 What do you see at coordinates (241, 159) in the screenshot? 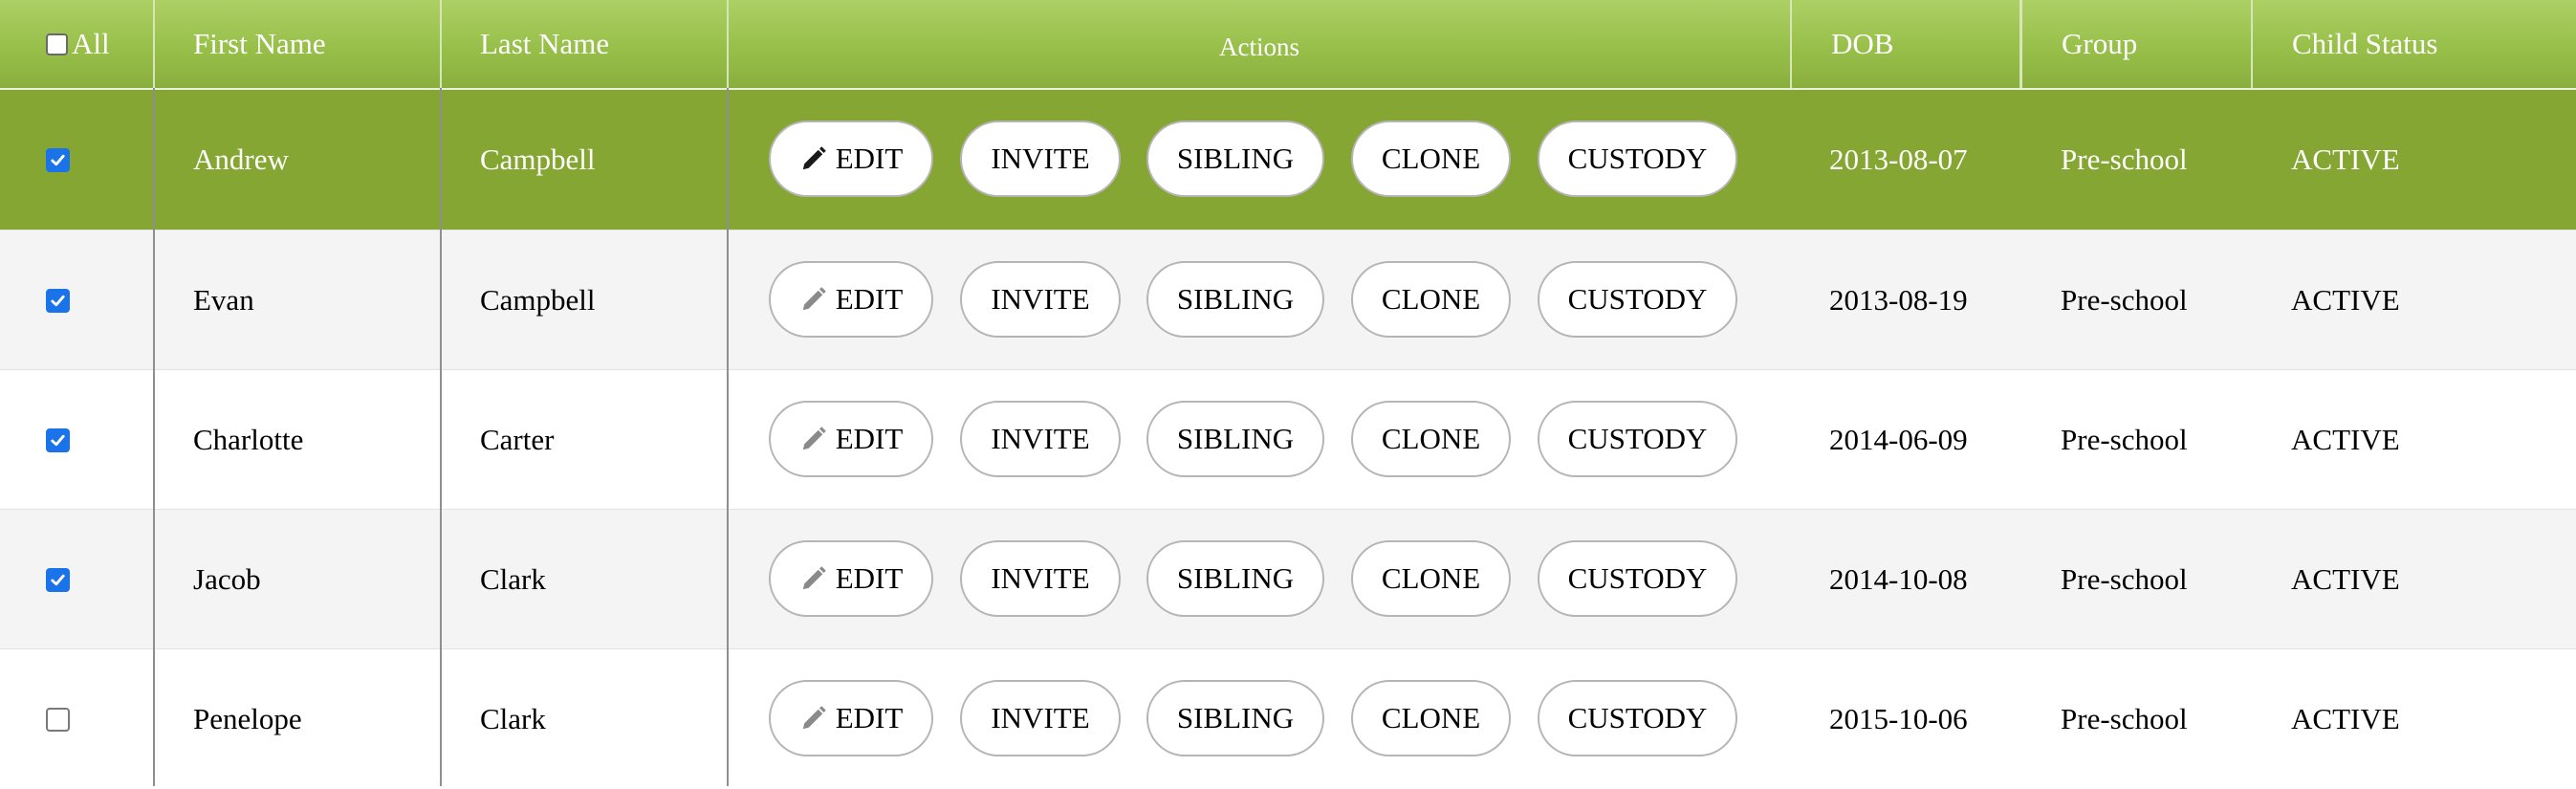
I see `first-name-cell: Andrew` at bounding box center [241, 159].